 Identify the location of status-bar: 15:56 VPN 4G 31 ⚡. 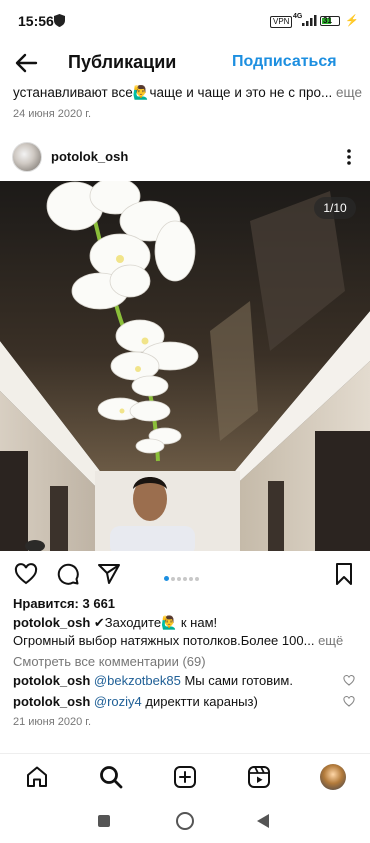
(185, 21).